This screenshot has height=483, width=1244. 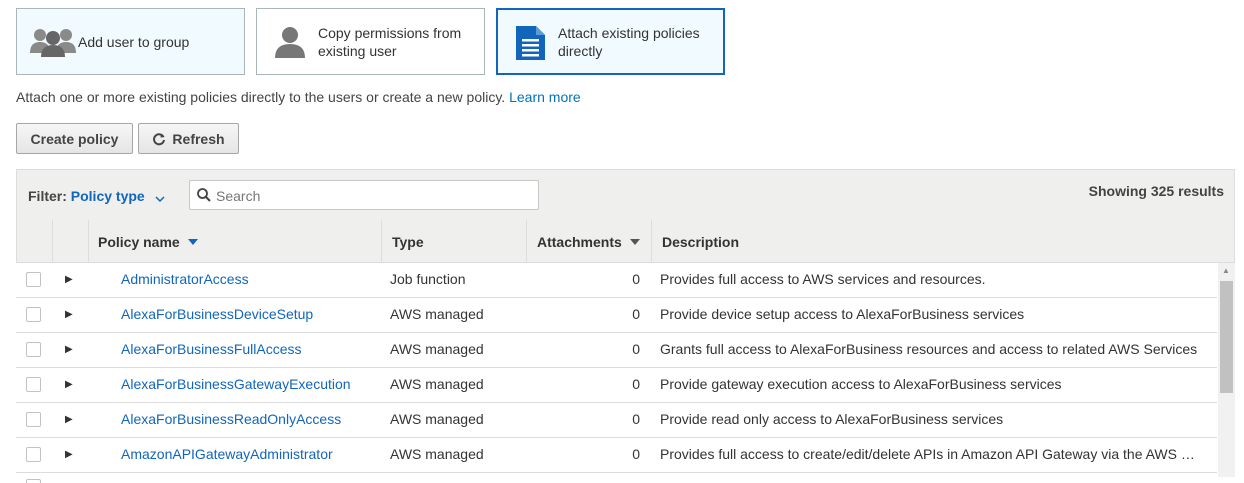 I want to click on option-add-user-to-group: Add user to group, so click(x=130, y=41).